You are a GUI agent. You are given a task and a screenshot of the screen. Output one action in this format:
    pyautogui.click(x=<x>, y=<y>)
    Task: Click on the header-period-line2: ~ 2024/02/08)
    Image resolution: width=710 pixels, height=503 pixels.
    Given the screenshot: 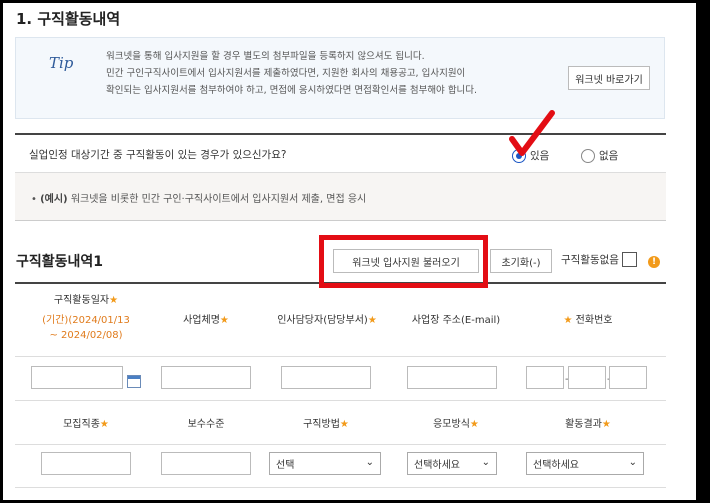 What is the action you would take?
    pyautogui.click(x=86, y=335)
    